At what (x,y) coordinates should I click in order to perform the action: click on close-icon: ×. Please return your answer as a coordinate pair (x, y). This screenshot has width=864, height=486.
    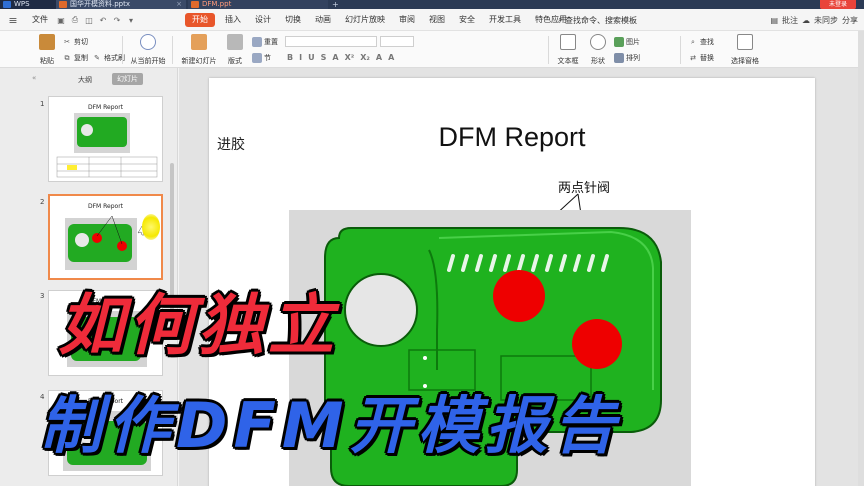
    Looking at the image, I should click on (179, 4).